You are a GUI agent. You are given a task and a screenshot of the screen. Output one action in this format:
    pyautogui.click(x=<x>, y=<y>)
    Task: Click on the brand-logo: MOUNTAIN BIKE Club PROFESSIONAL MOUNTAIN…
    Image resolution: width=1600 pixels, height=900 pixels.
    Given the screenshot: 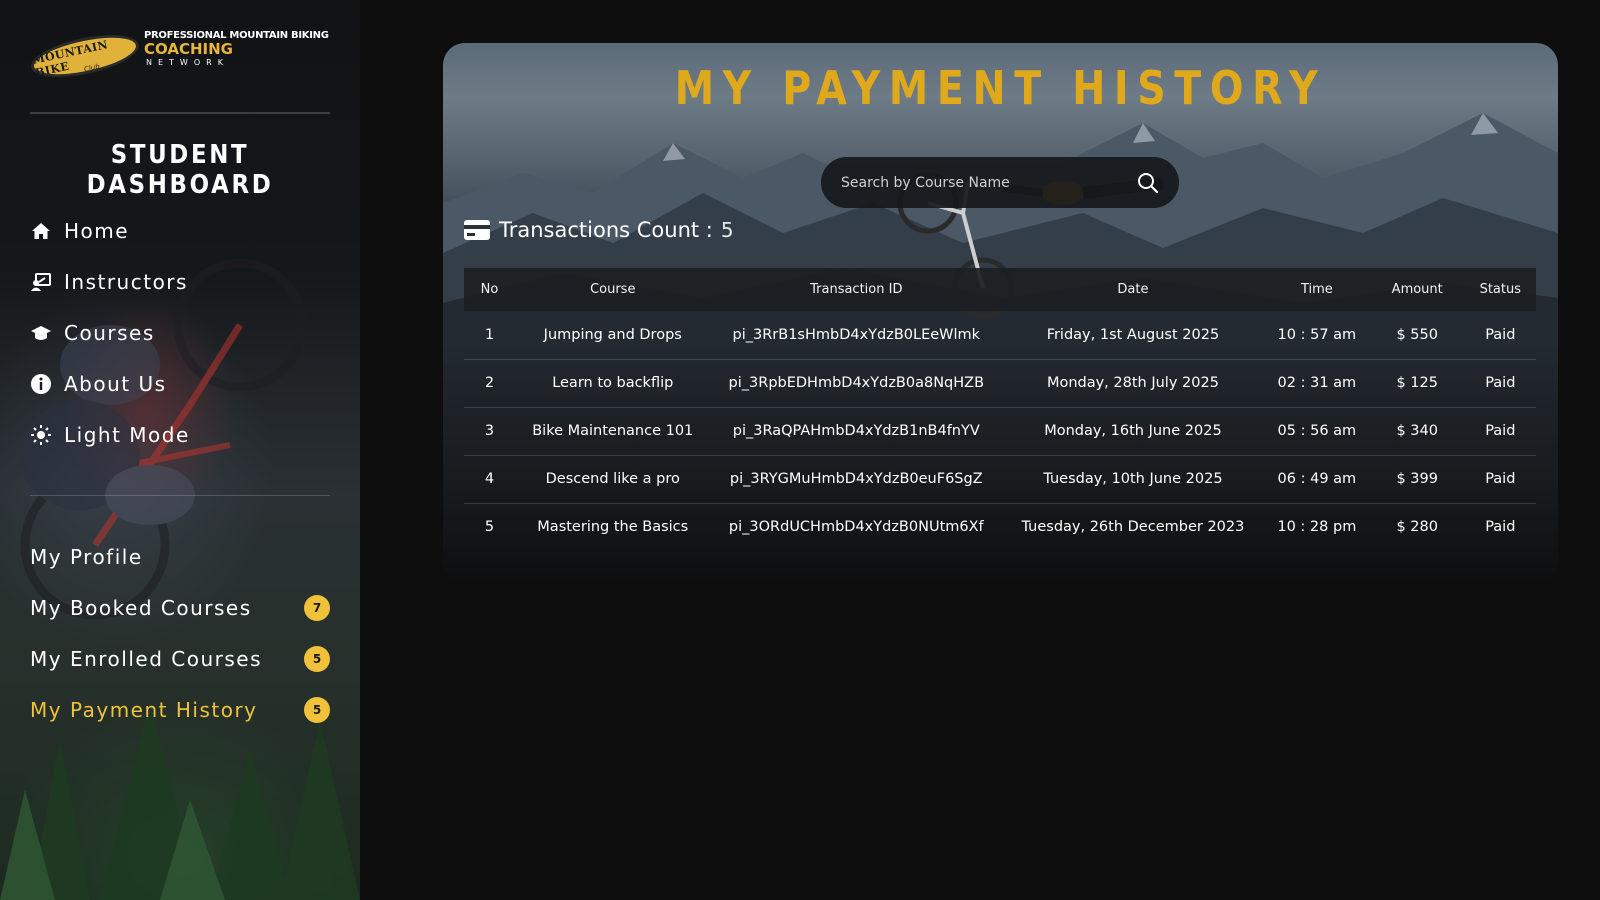 What is the action you would take?
    pyautogui.click(x=178, y=56)
    